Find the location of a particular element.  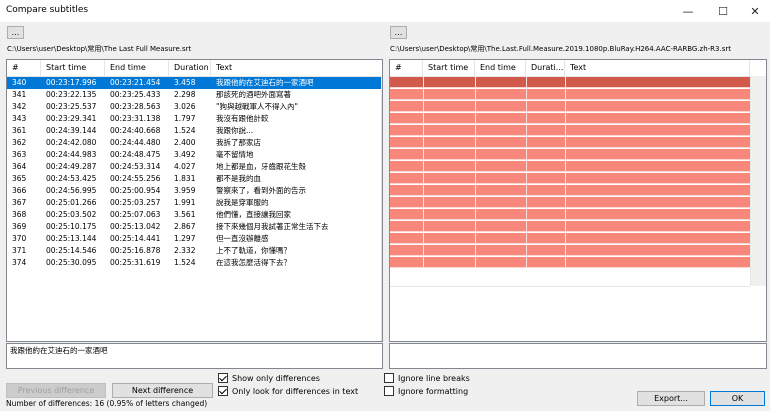

cell-text: 在這我怎麼活得下去？ is located at coordinates (253, 262).